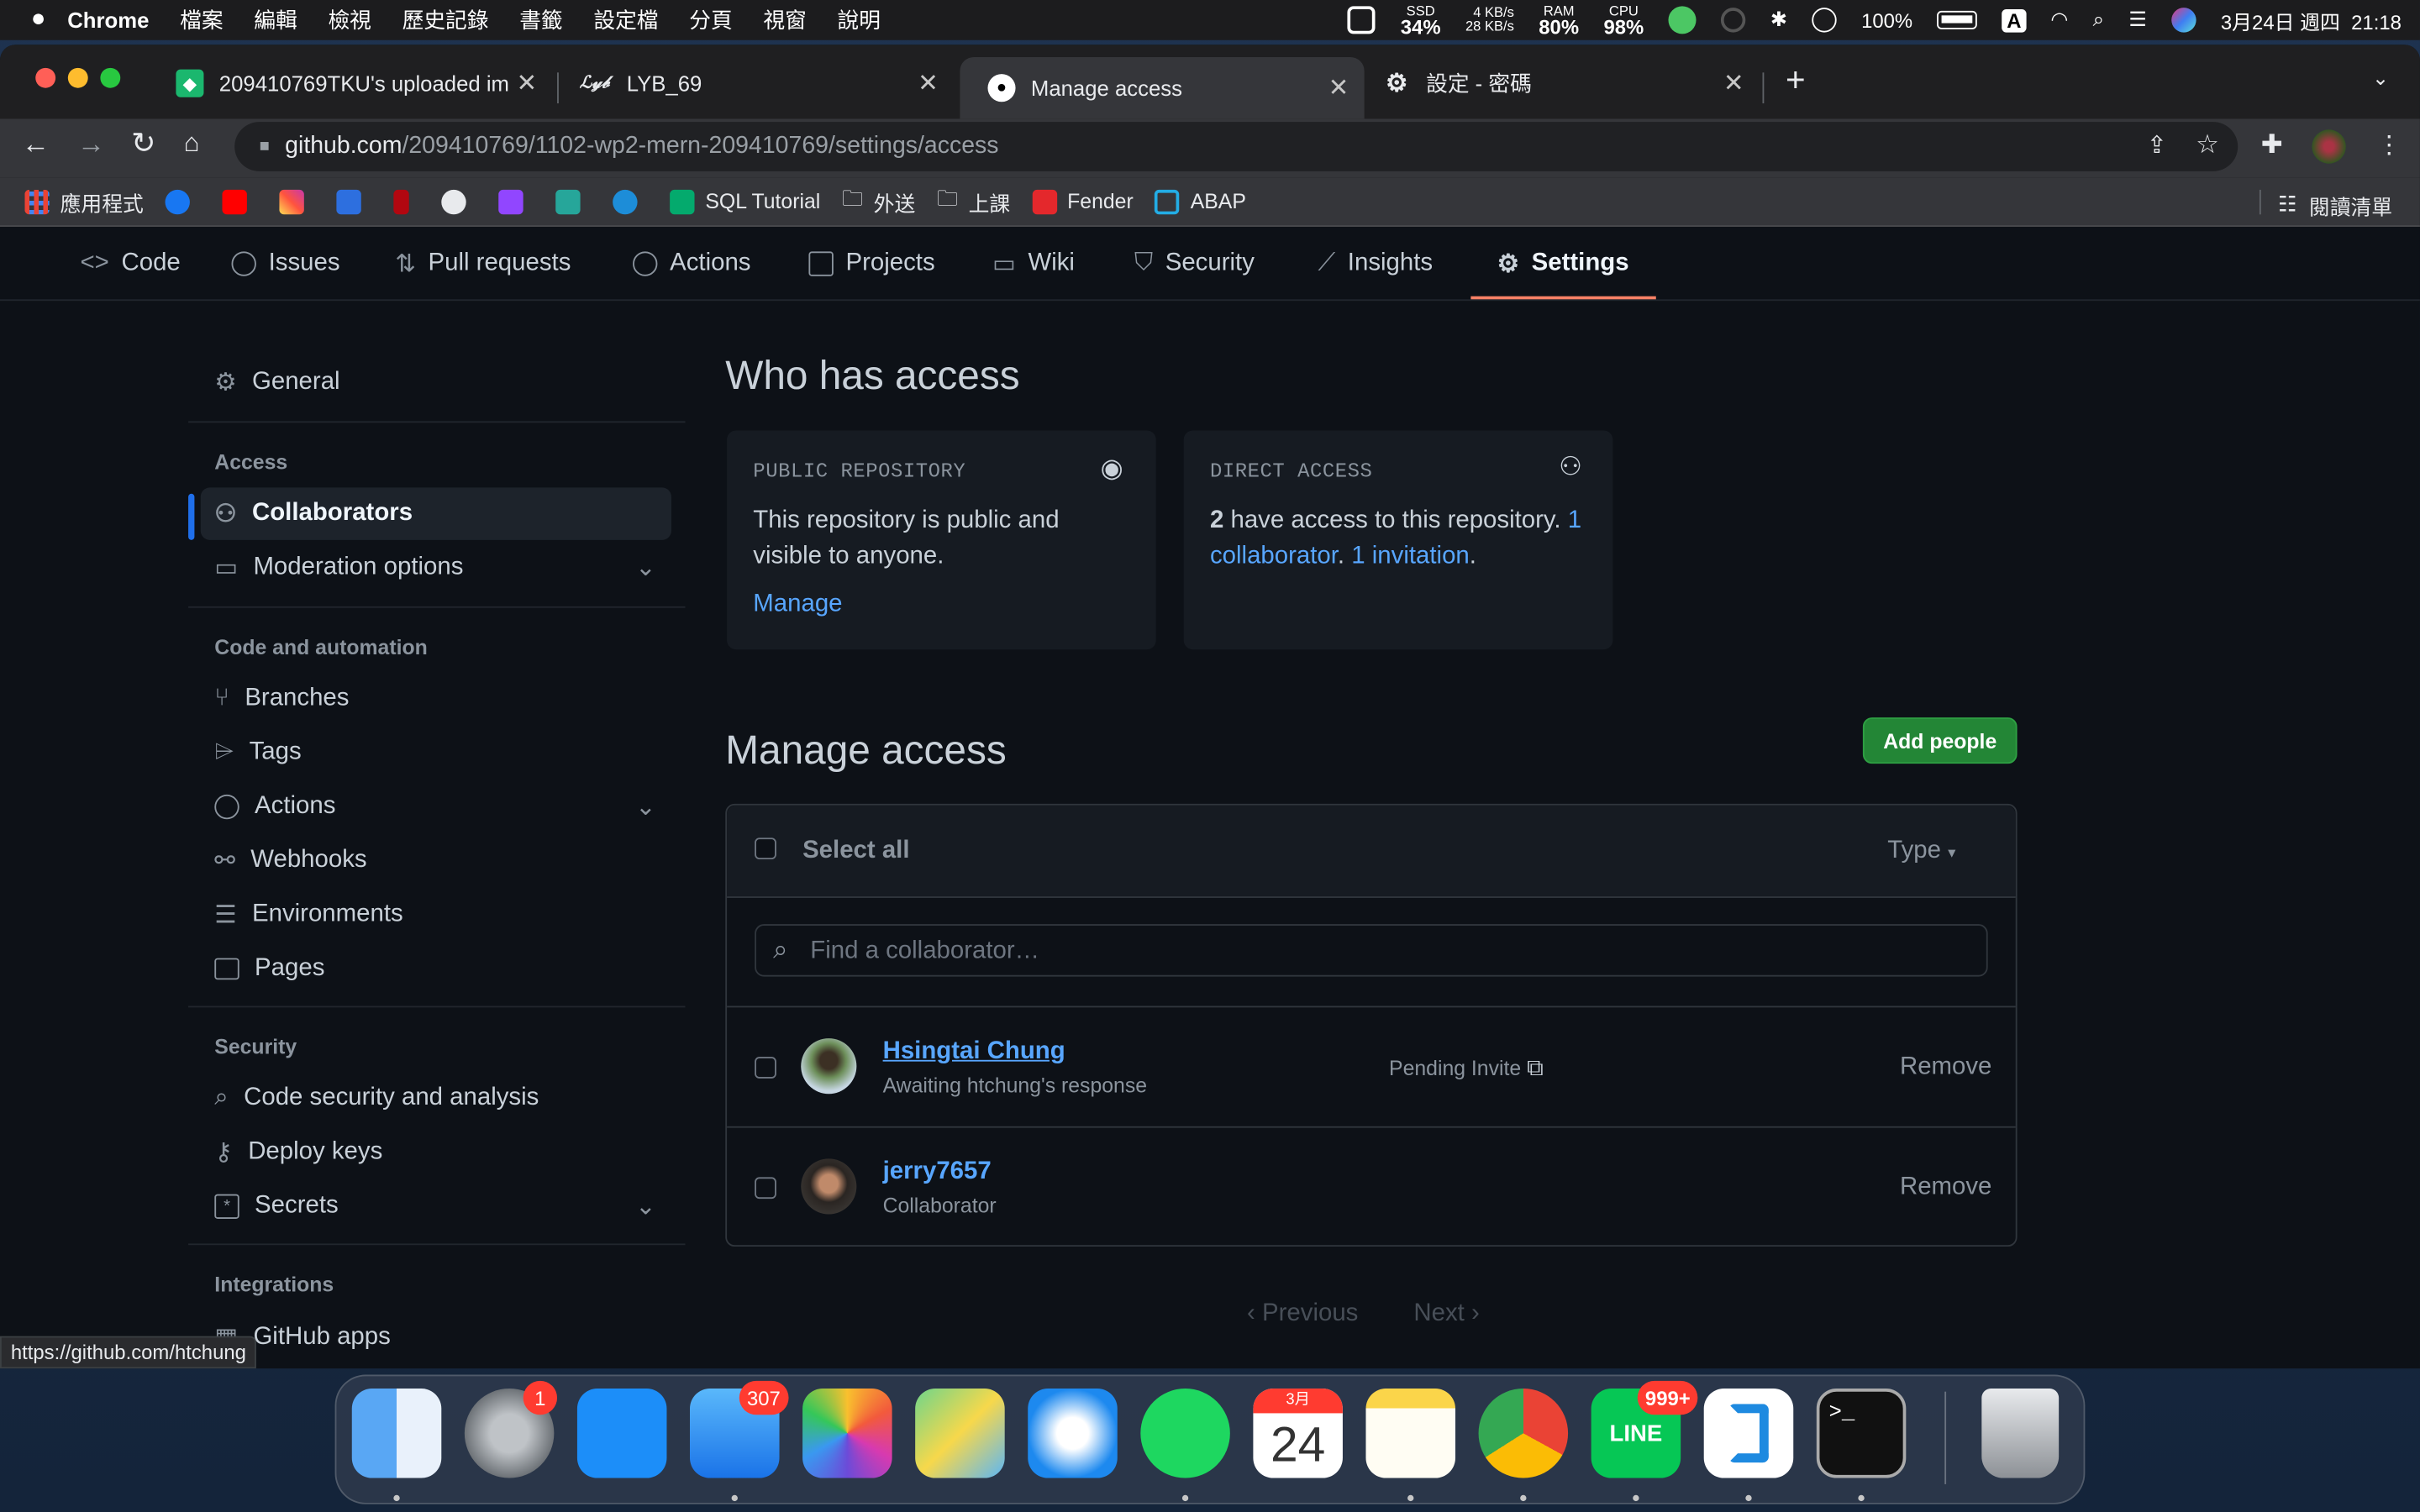  What do you see at coordinates (573, 201) in the screenshot?
I see `bookmark-teal-icon` at bounding box center [573, 201].